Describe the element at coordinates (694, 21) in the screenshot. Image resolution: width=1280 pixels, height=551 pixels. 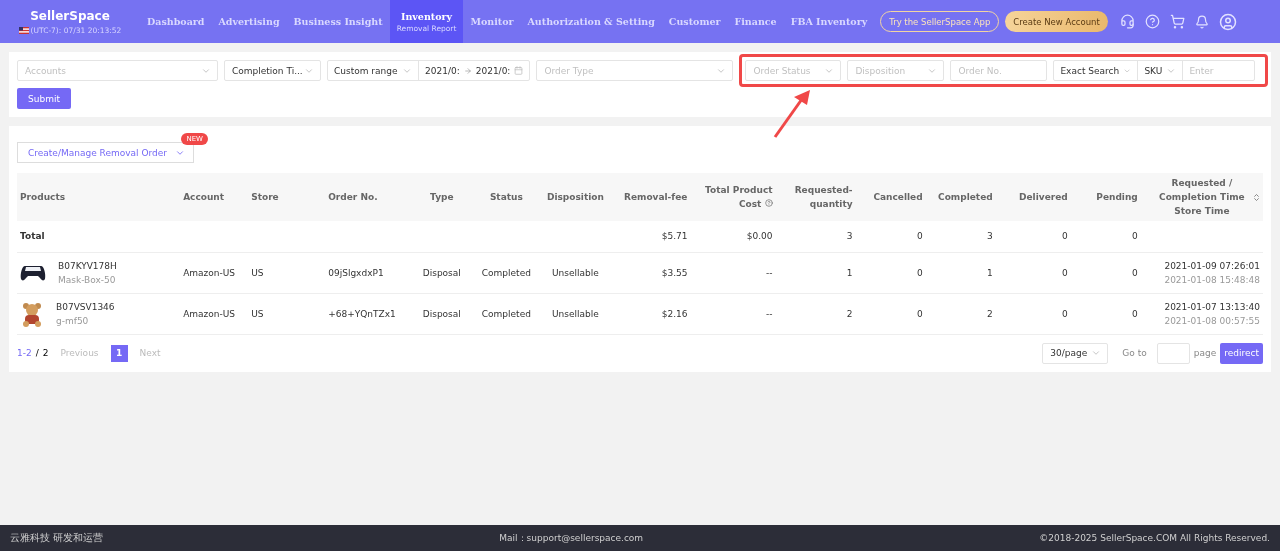
I see `nav-tab: Customer` at that location.